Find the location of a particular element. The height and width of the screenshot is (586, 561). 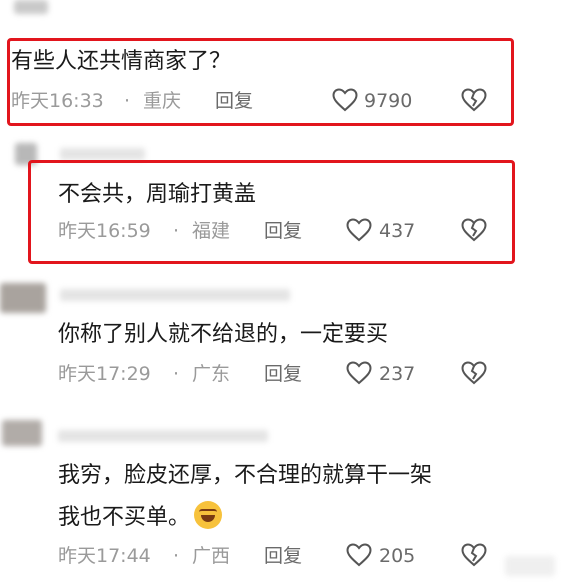

comment-text: 你称了别人就不给退的，一定要买 is located at coordinates (223, 334).